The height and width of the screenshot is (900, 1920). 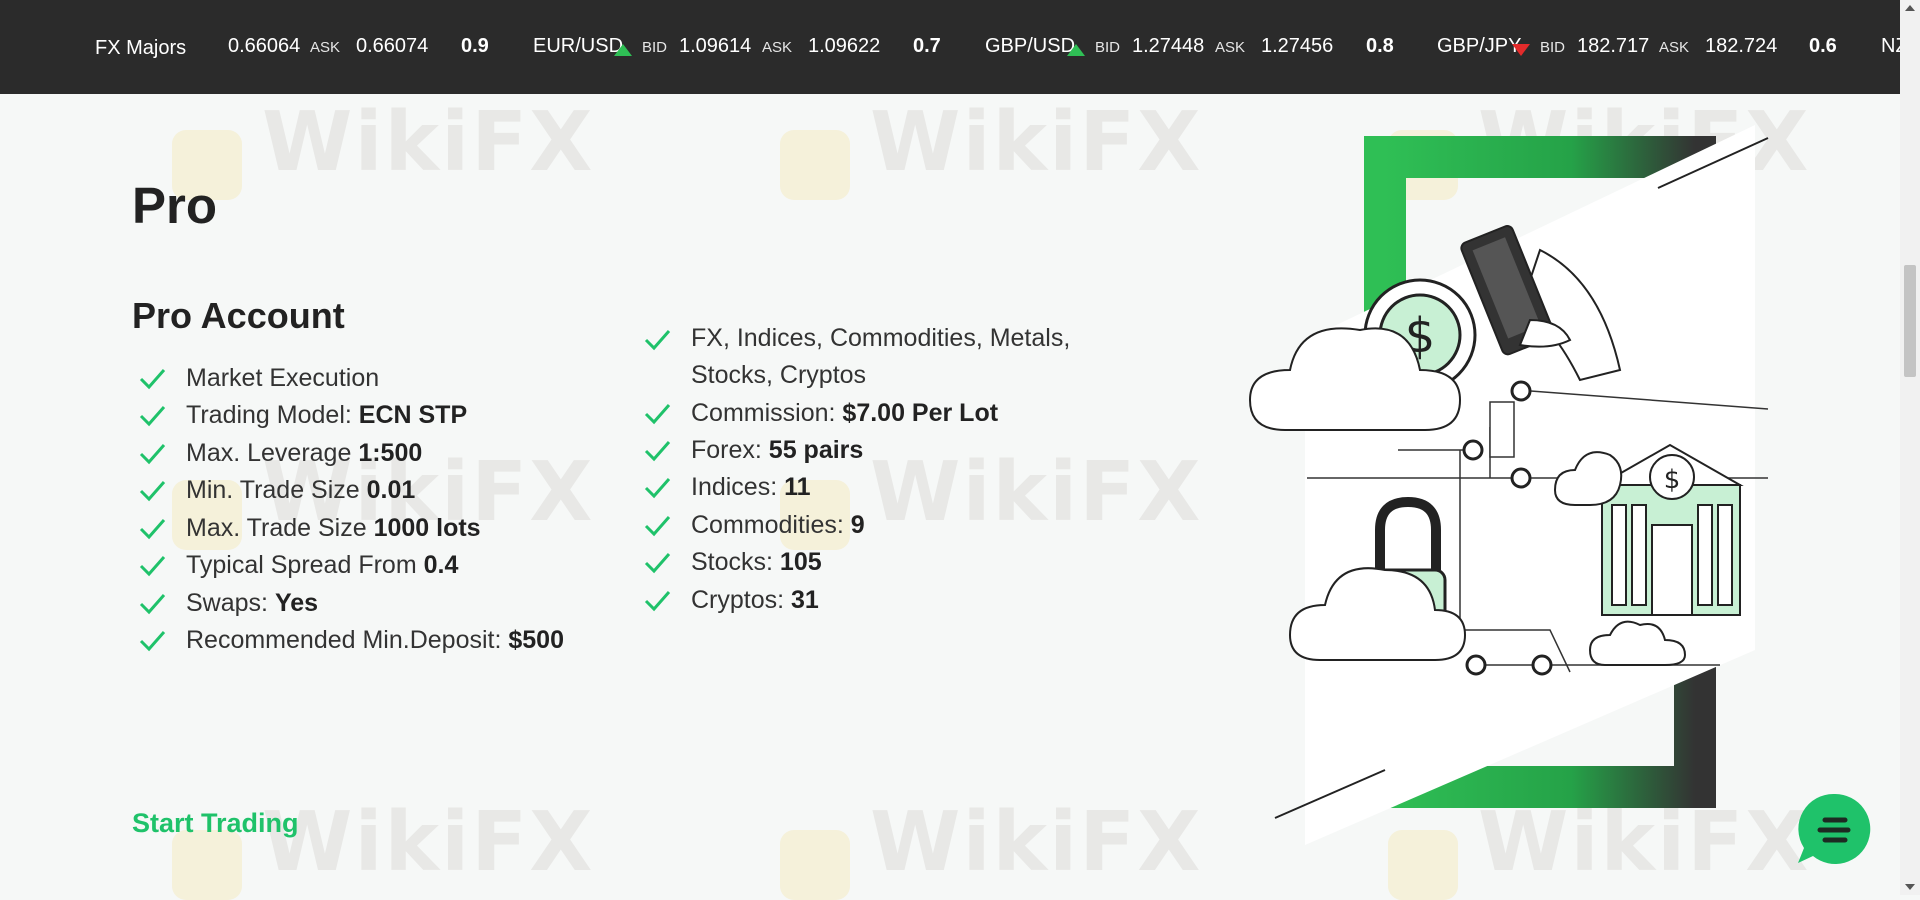 I want to click on feature-label: Max. Leverage, so click(x=272, y=452).